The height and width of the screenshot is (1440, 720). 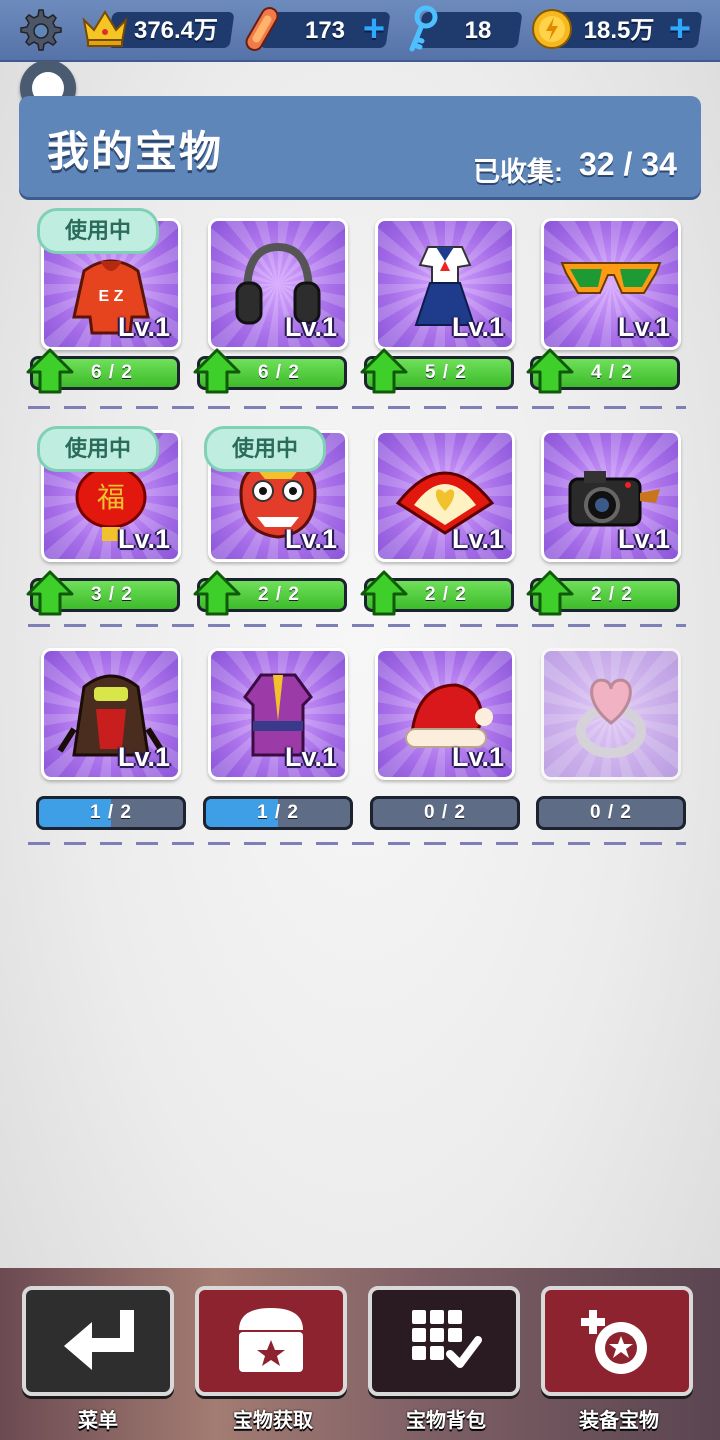 I want to click on treasure-card-fan: Lv.1, so click(x=445, y=496).